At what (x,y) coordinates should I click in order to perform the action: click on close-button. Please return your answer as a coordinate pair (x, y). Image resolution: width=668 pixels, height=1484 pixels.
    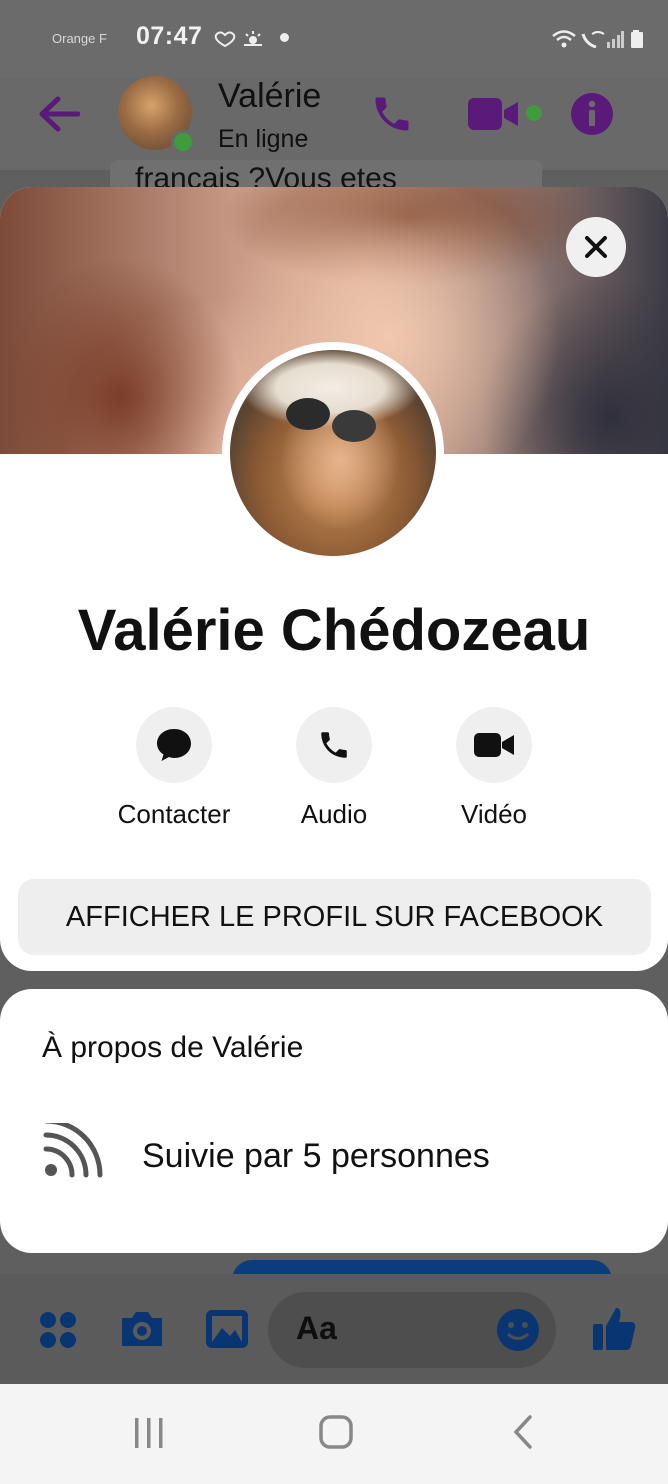
    Looking at the image, I should click on (596, 247).